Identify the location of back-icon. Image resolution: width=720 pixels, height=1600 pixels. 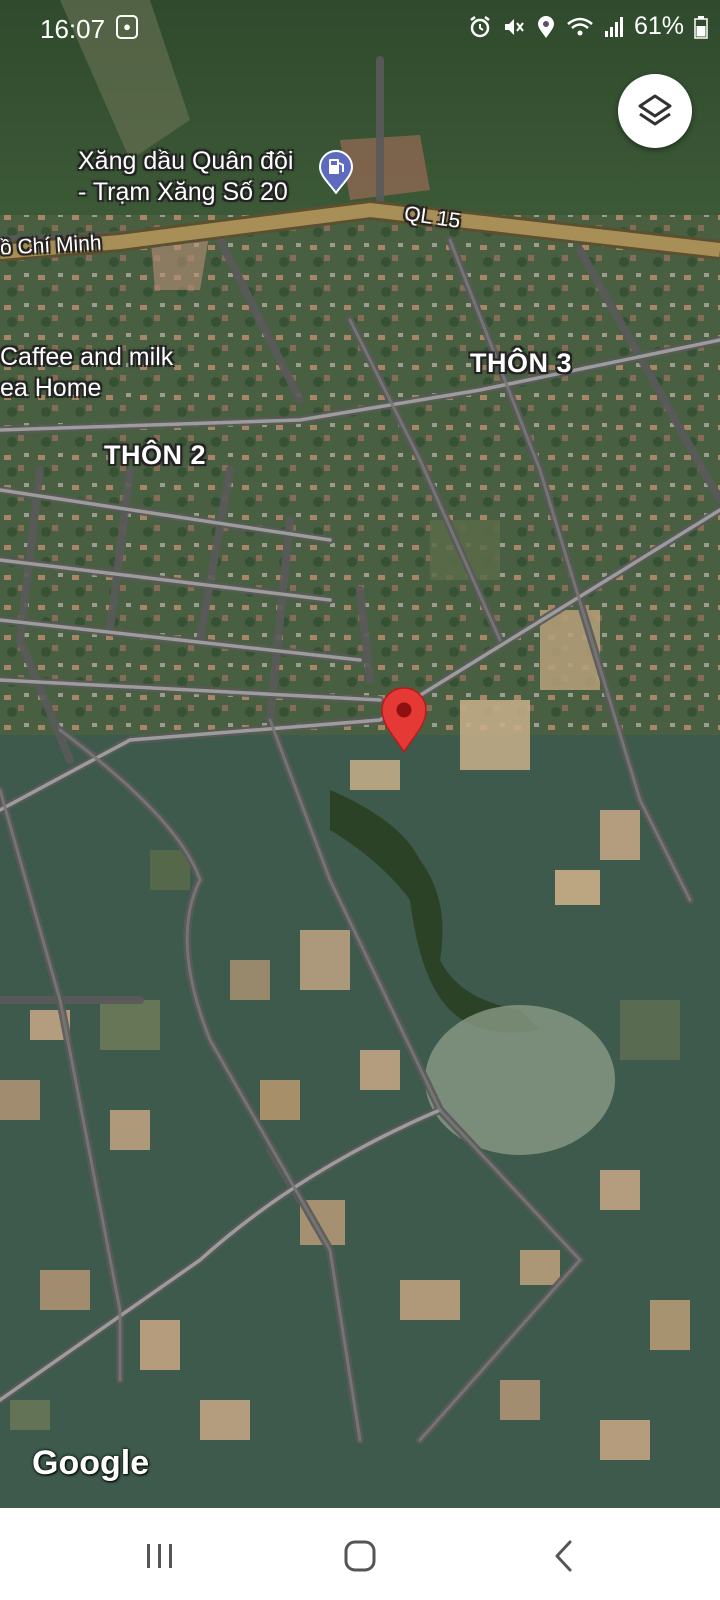
(563, 1556).